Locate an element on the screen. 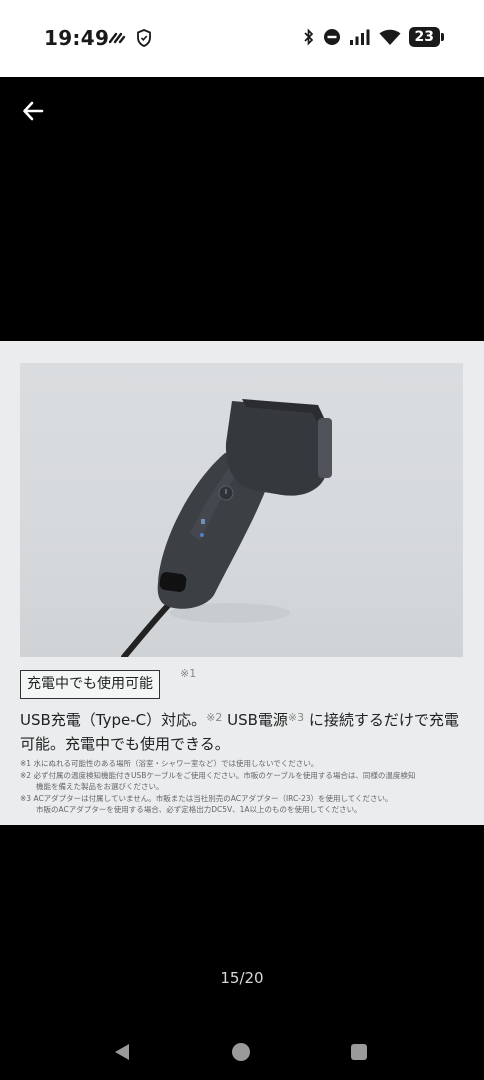 The width and height of the screenshot is (484, 1080). status-left-icons is located at coordinates (130, 38).